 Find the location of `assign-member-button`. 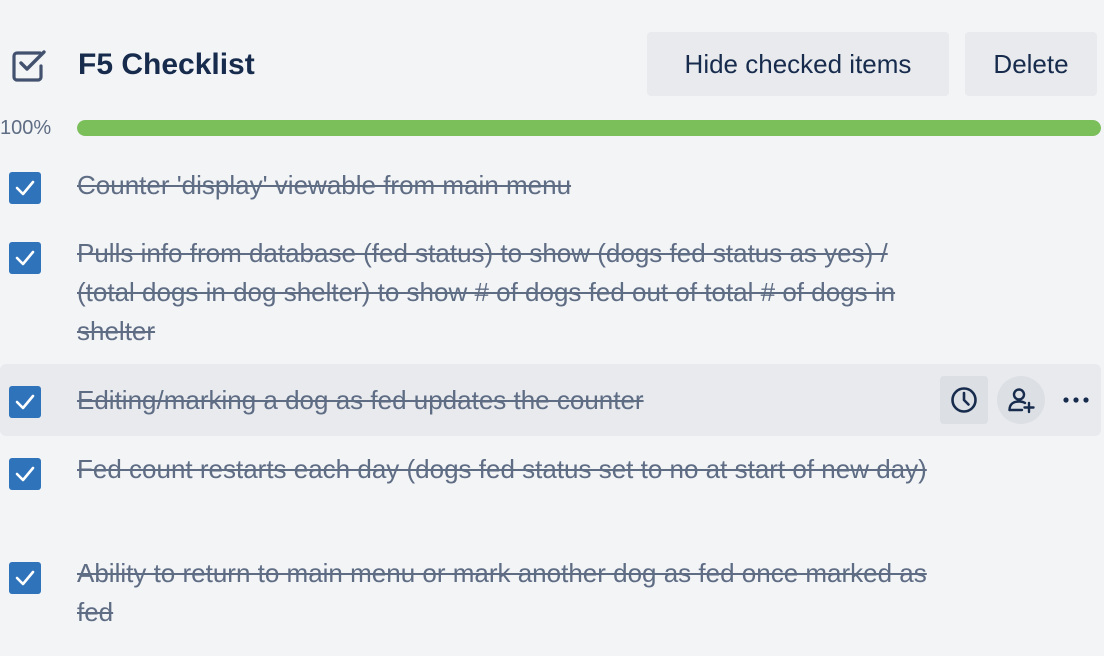

assign-member-button is located at coordinates (1021, 400).